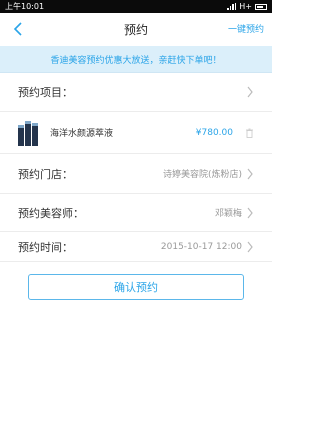 This screenshot has width=320, height=430. What do you see at coordinates (246, 28) in the screenshot?
I see `one-click-booking-button: 一键预约` at bounding box center [246, 28].